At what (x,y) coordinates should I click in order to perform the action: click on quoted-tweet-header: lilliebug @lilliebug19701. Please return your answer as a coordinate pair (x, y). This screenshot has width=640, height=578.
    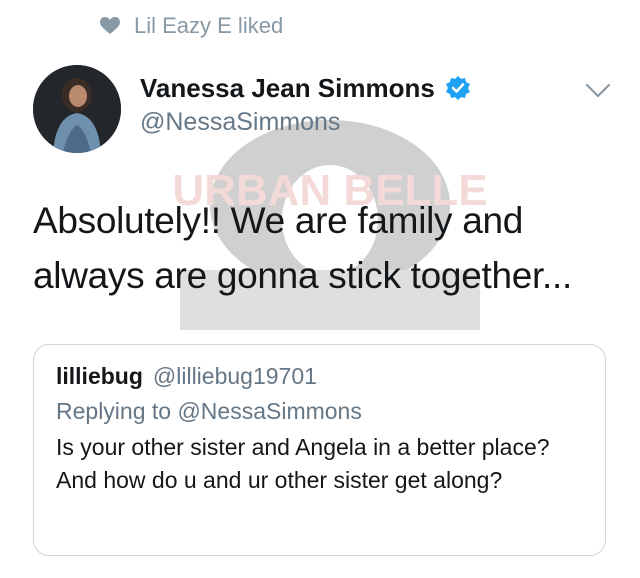
    Looking at the image, I should click on (319, 376).